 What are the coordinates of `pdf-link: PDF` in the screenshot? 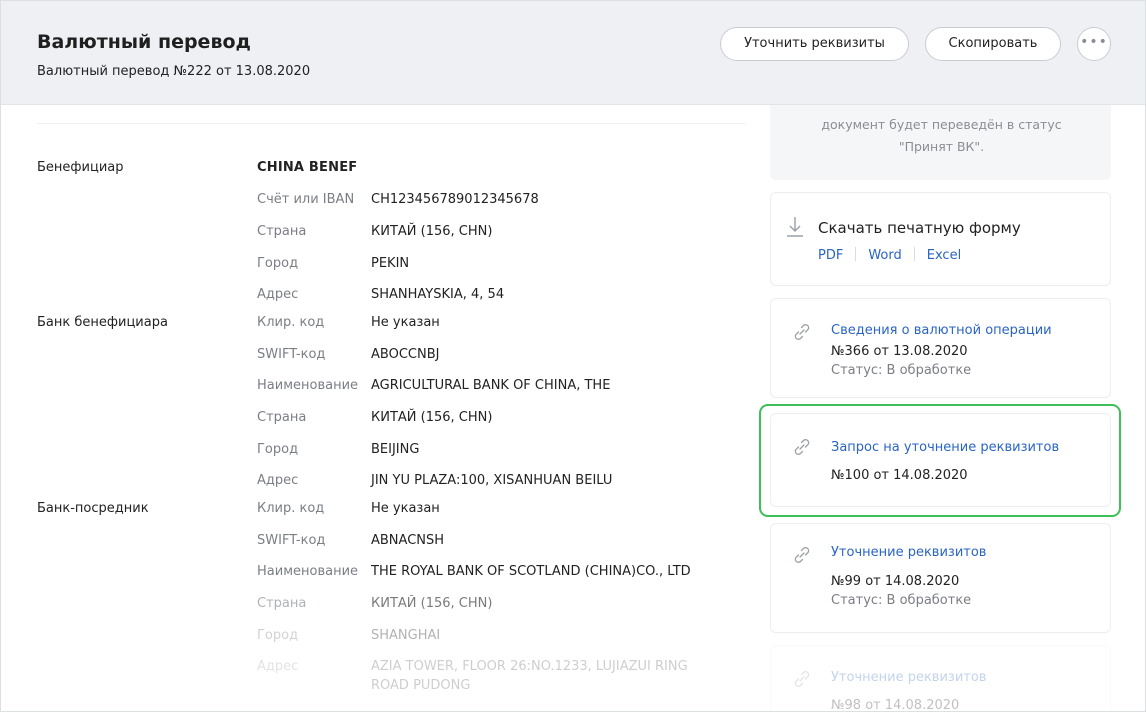 It's located at (830, 255).